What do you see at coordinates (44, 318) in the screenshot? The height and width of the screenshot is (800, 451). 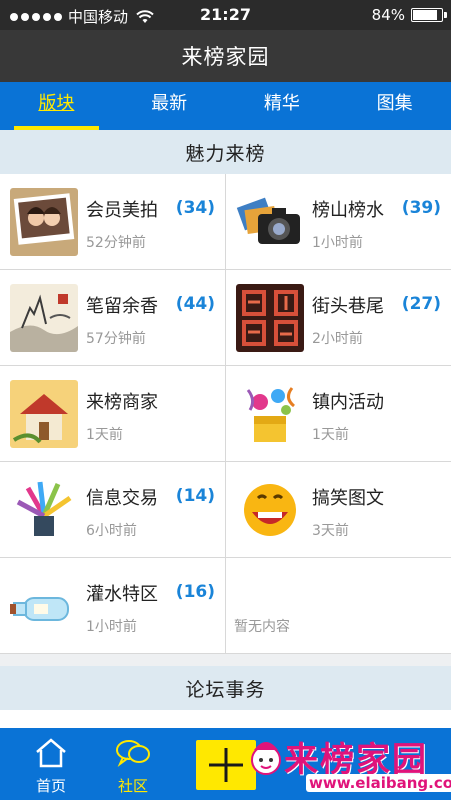 I see `ink-painting-icon` at bounding box center [44, 318].